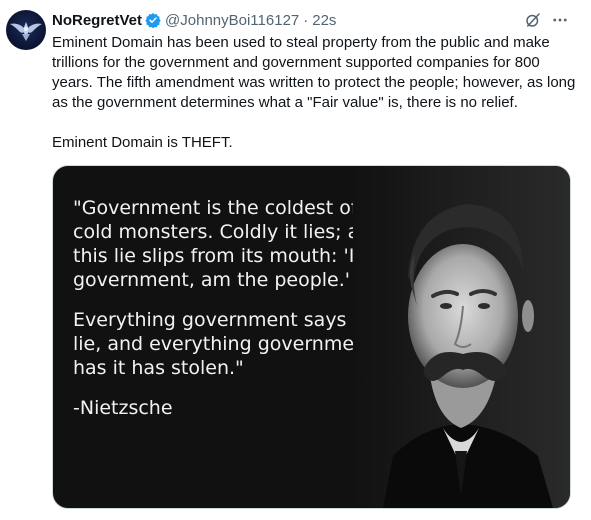 This screenshot has width=591, height=520. I want to click on avatar, so click(26, 30).